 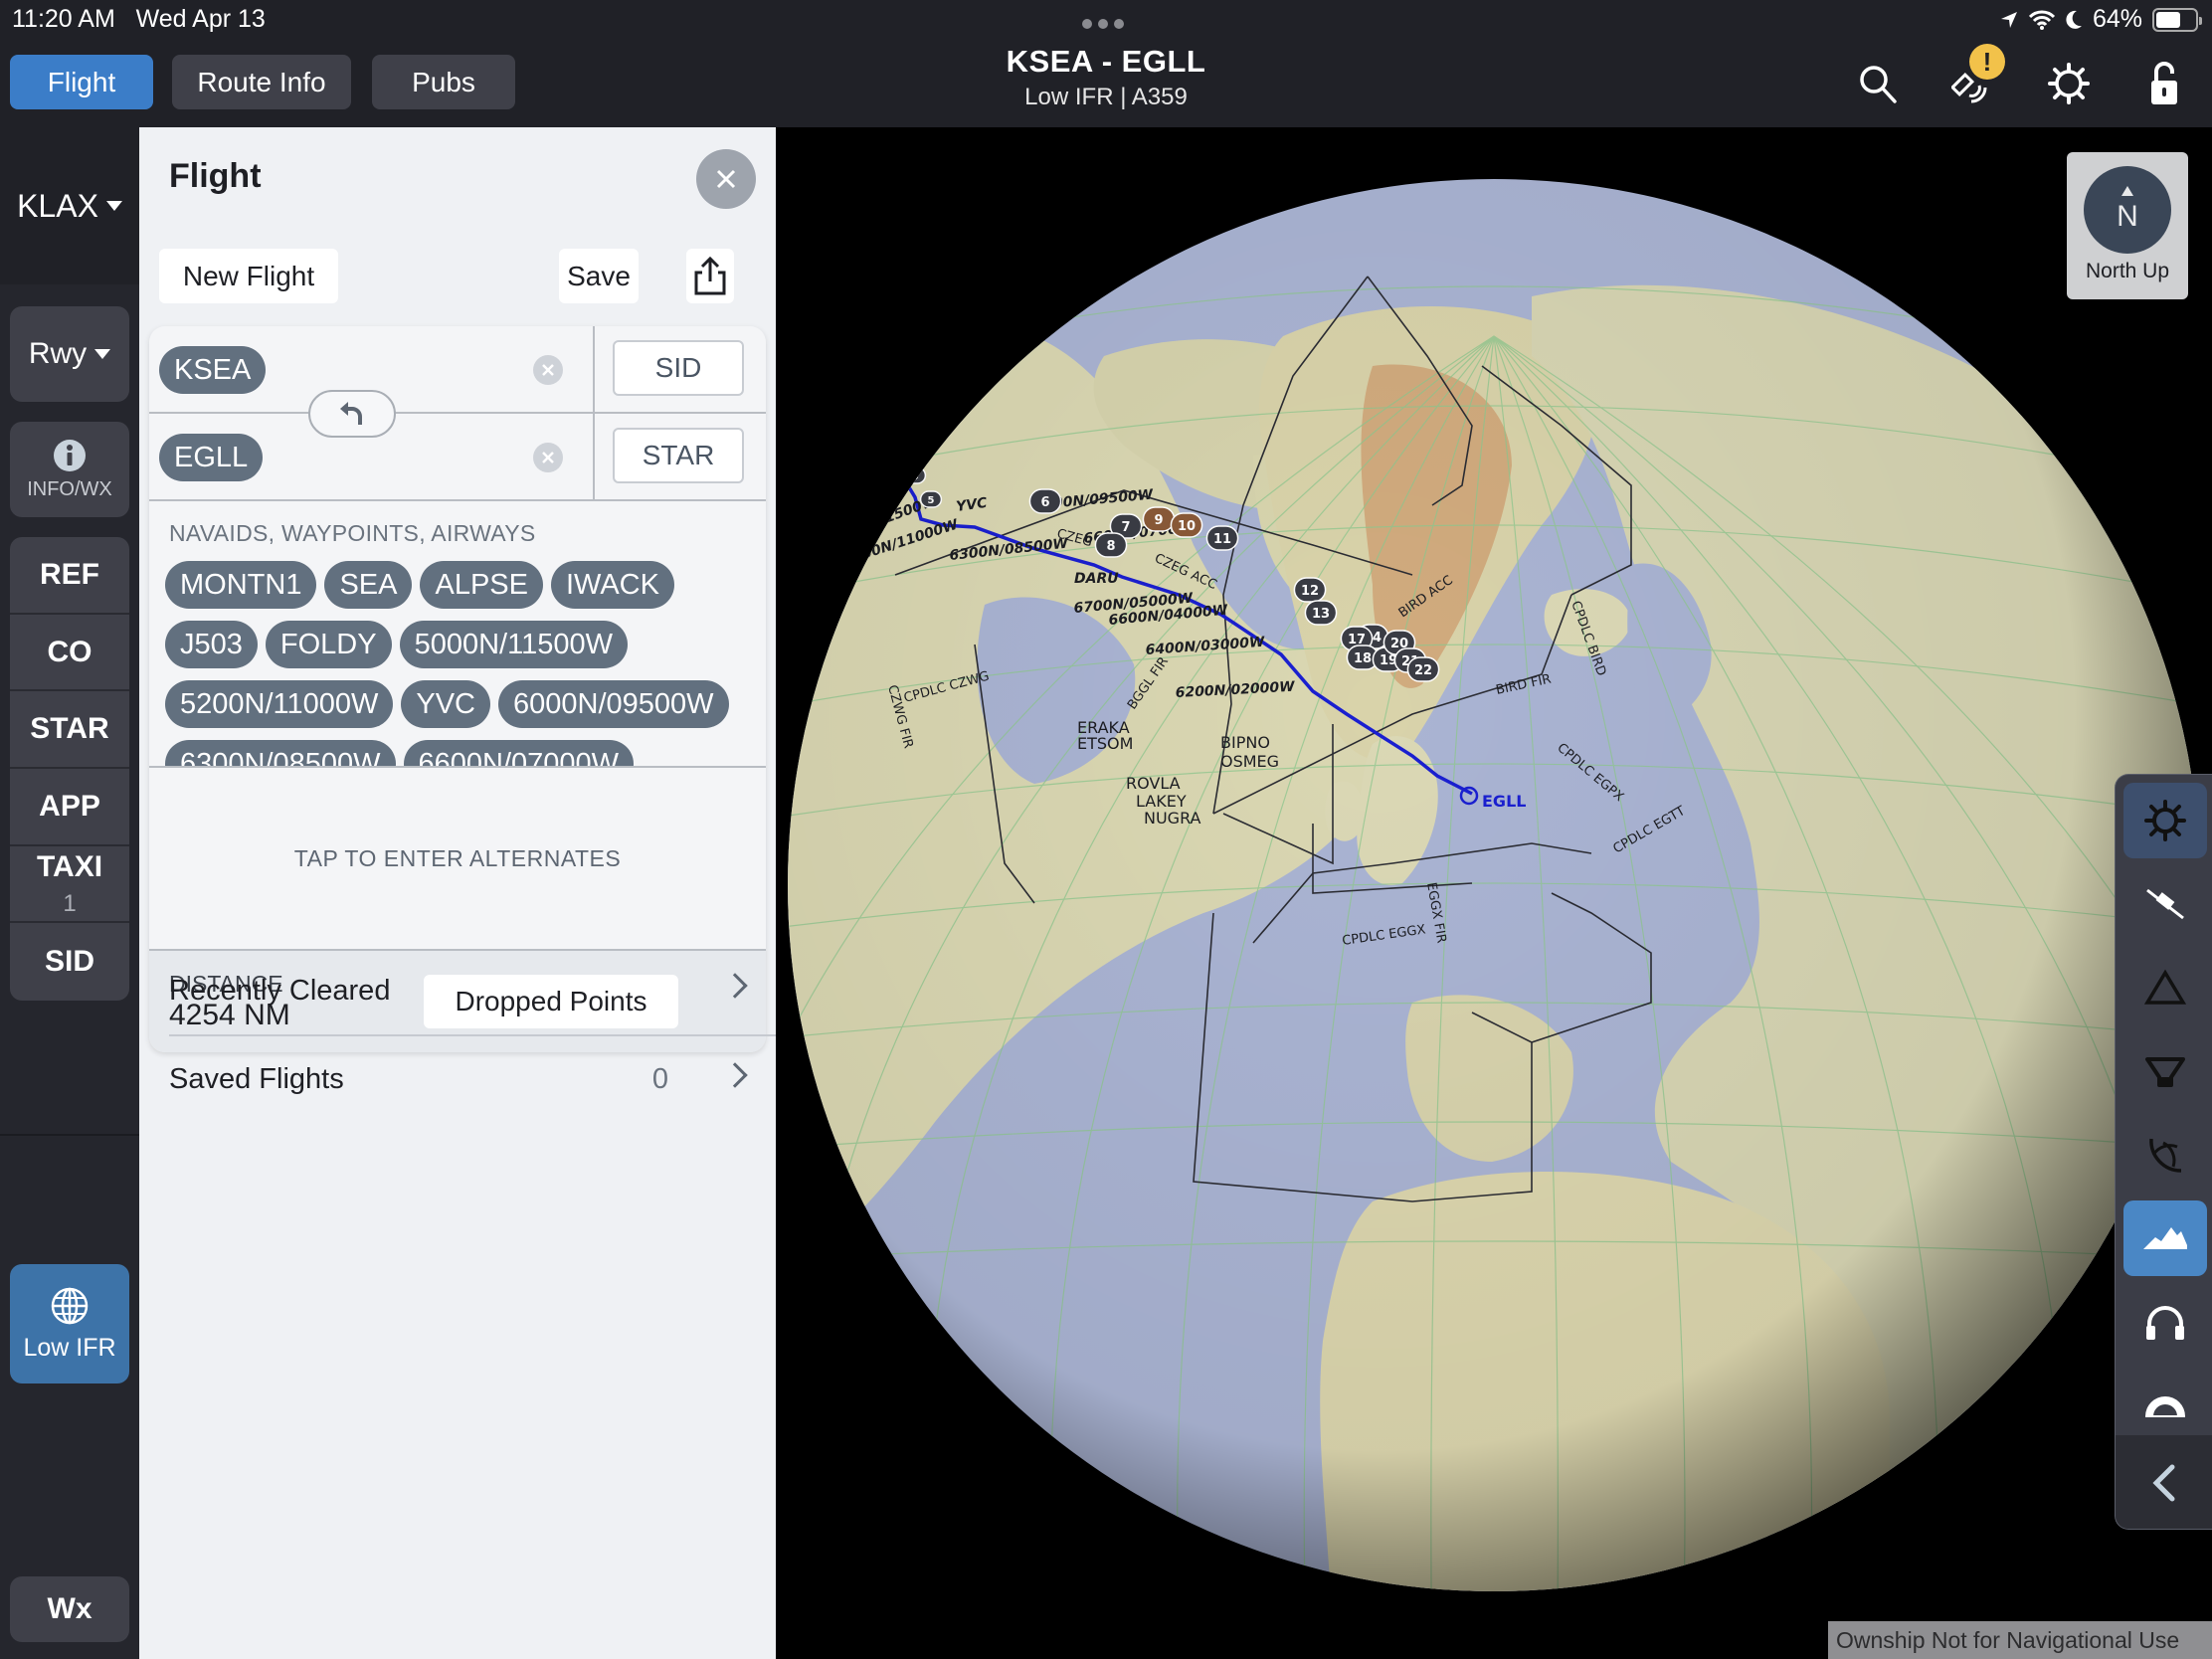 What do you see at coordinates (211, 457) in the screenshot?
I see `arrival-chip: EGLL` at bounding box center [211, 457].